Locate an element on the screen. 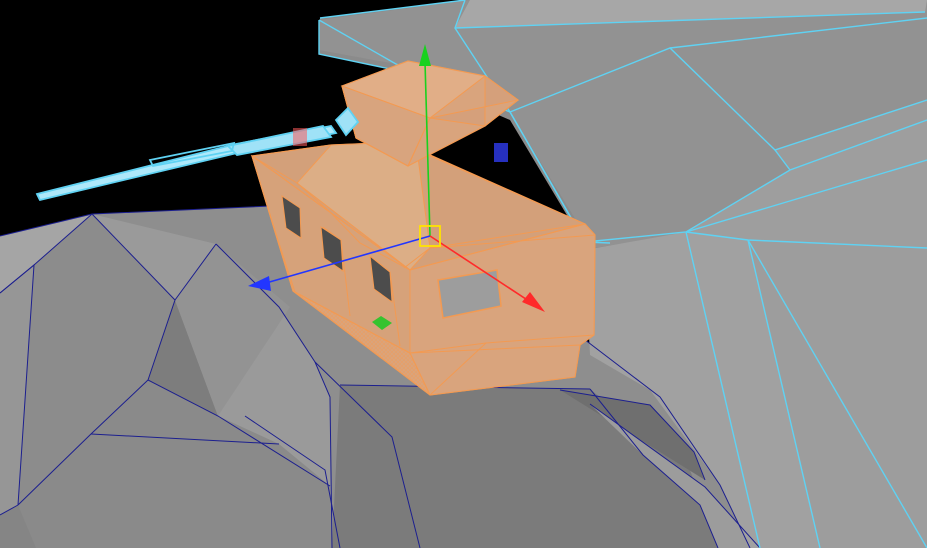 This screenshot has height=548, width=927. xy-plane-handle is located at coordinates (300, 137).